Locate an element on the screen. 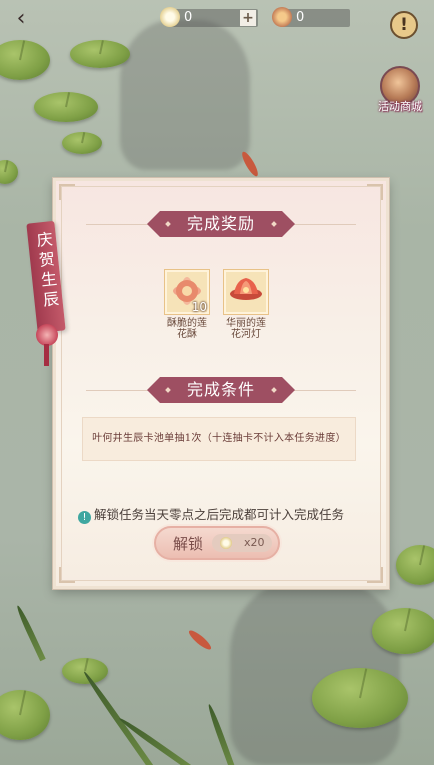 The image size is (434, 765). birthday-ribbon: 庆贺生辰 is located at coordinates (45, 289).